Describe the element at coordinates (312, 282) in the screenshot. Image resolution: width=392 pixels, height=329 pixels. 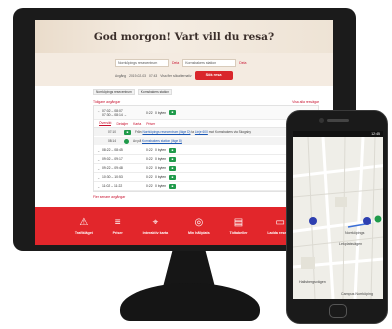
I see `map-label: Hallsbergsvägen` at that location.